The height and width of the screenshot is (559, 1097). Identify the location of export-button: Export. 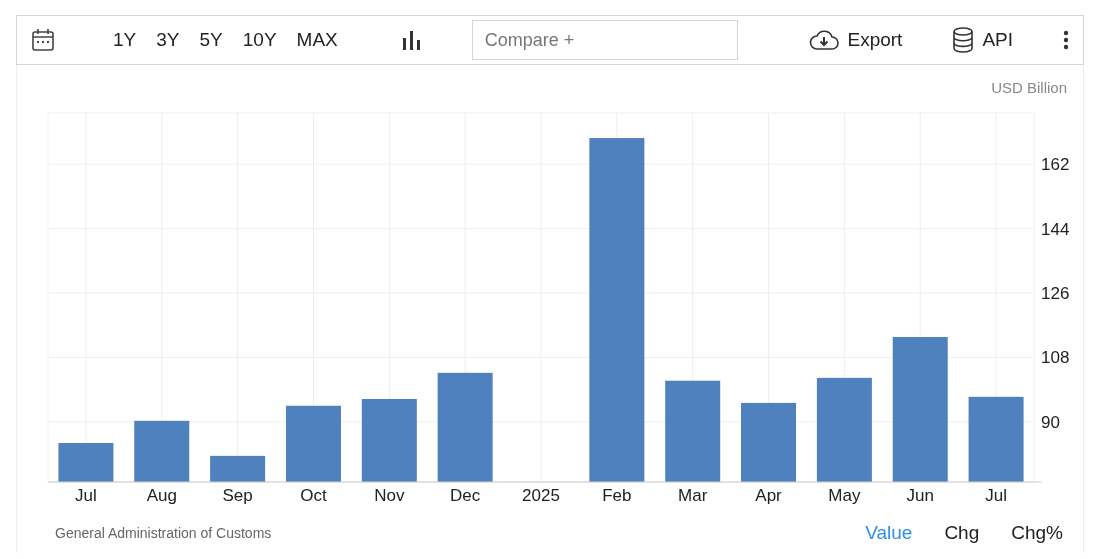
(856, 40).